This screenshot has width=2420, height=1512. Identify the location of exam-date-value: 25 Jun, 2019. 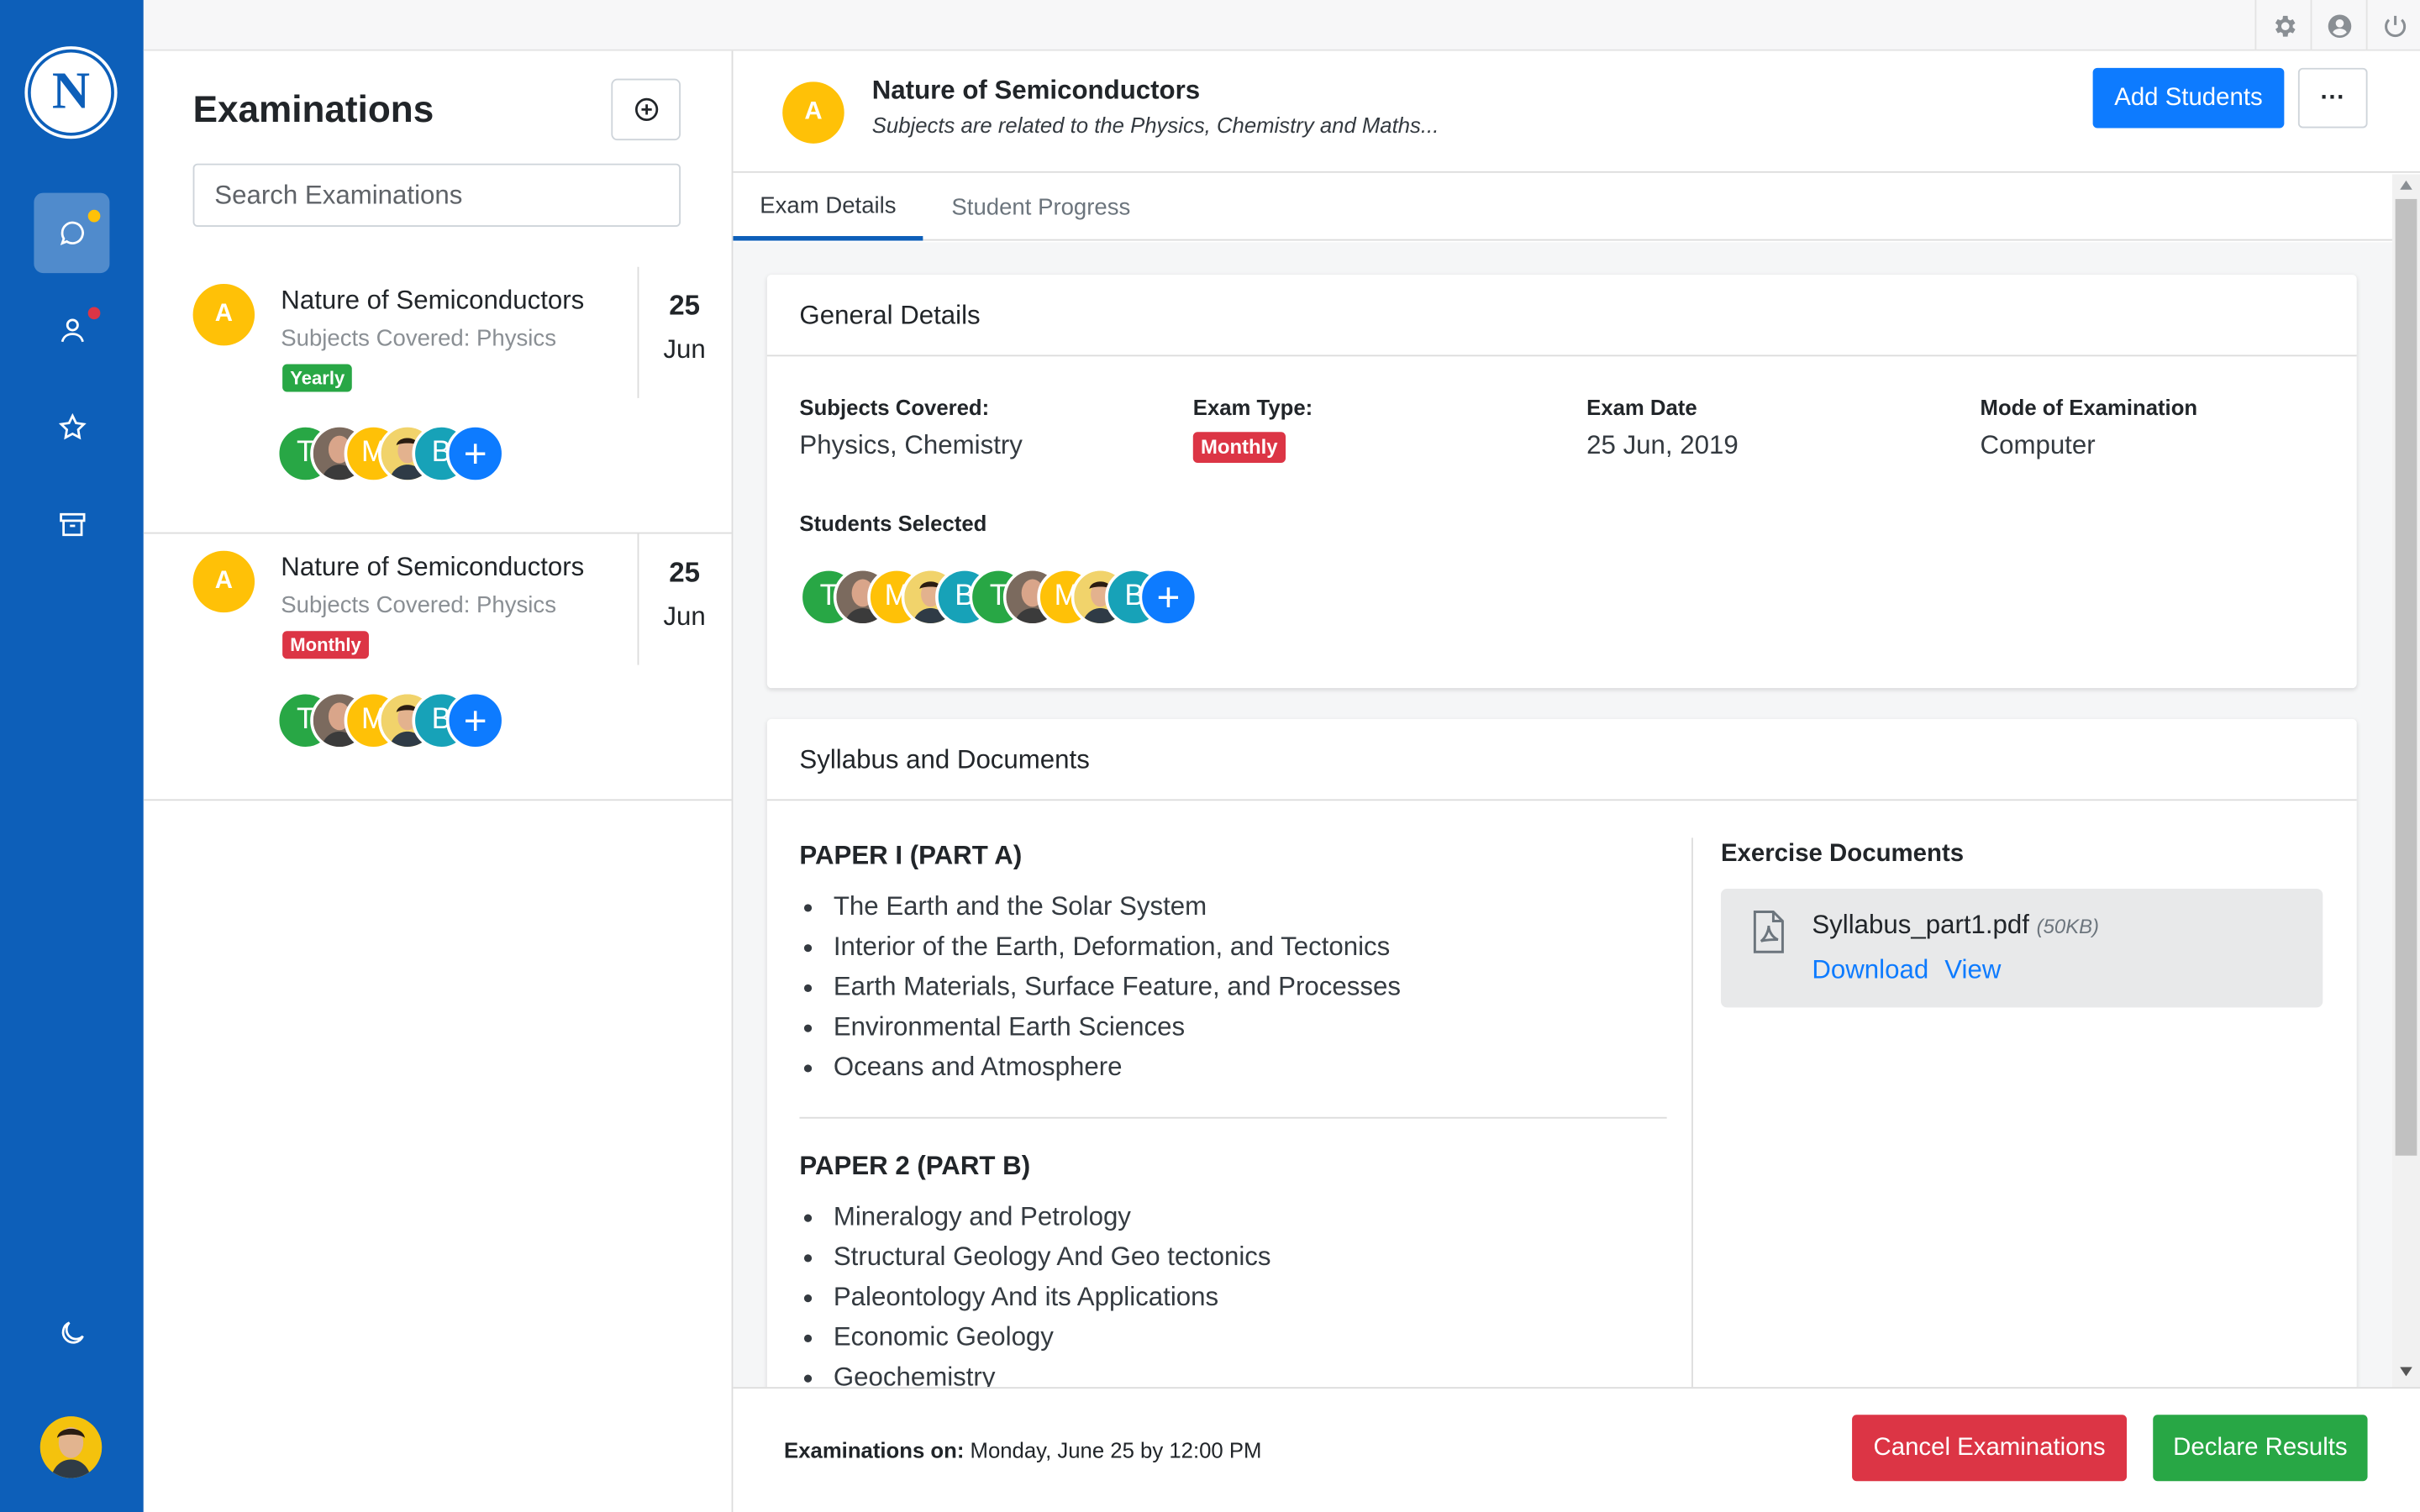
(1662, 445).